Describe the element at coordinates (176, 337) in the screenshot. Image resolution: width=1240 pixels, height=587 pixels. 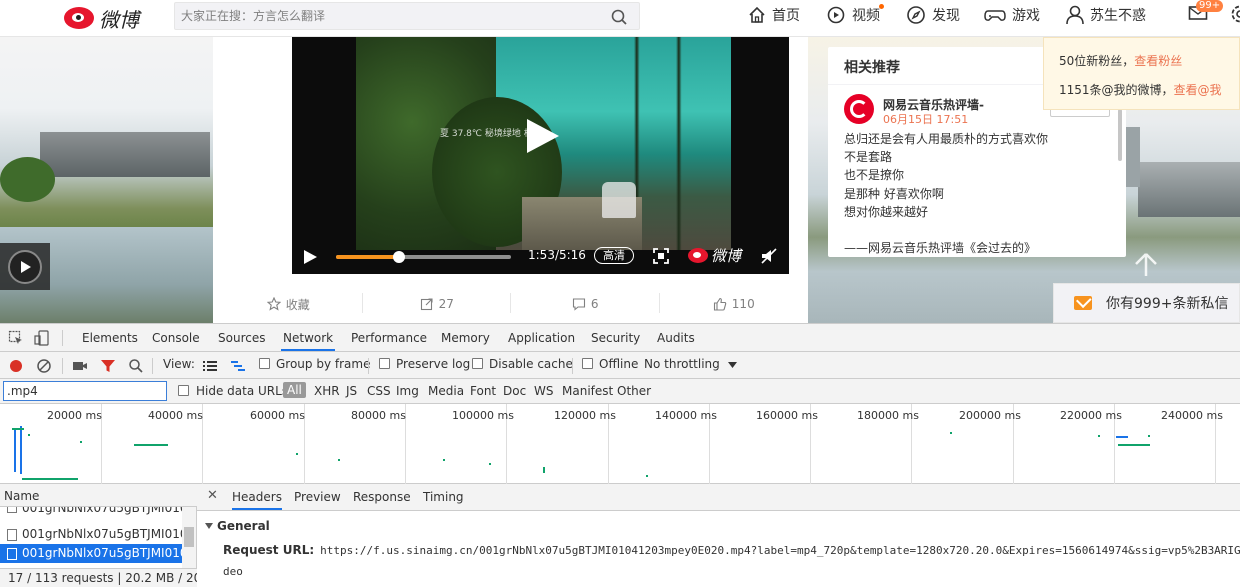
I see `tab-console: Console` at that location.